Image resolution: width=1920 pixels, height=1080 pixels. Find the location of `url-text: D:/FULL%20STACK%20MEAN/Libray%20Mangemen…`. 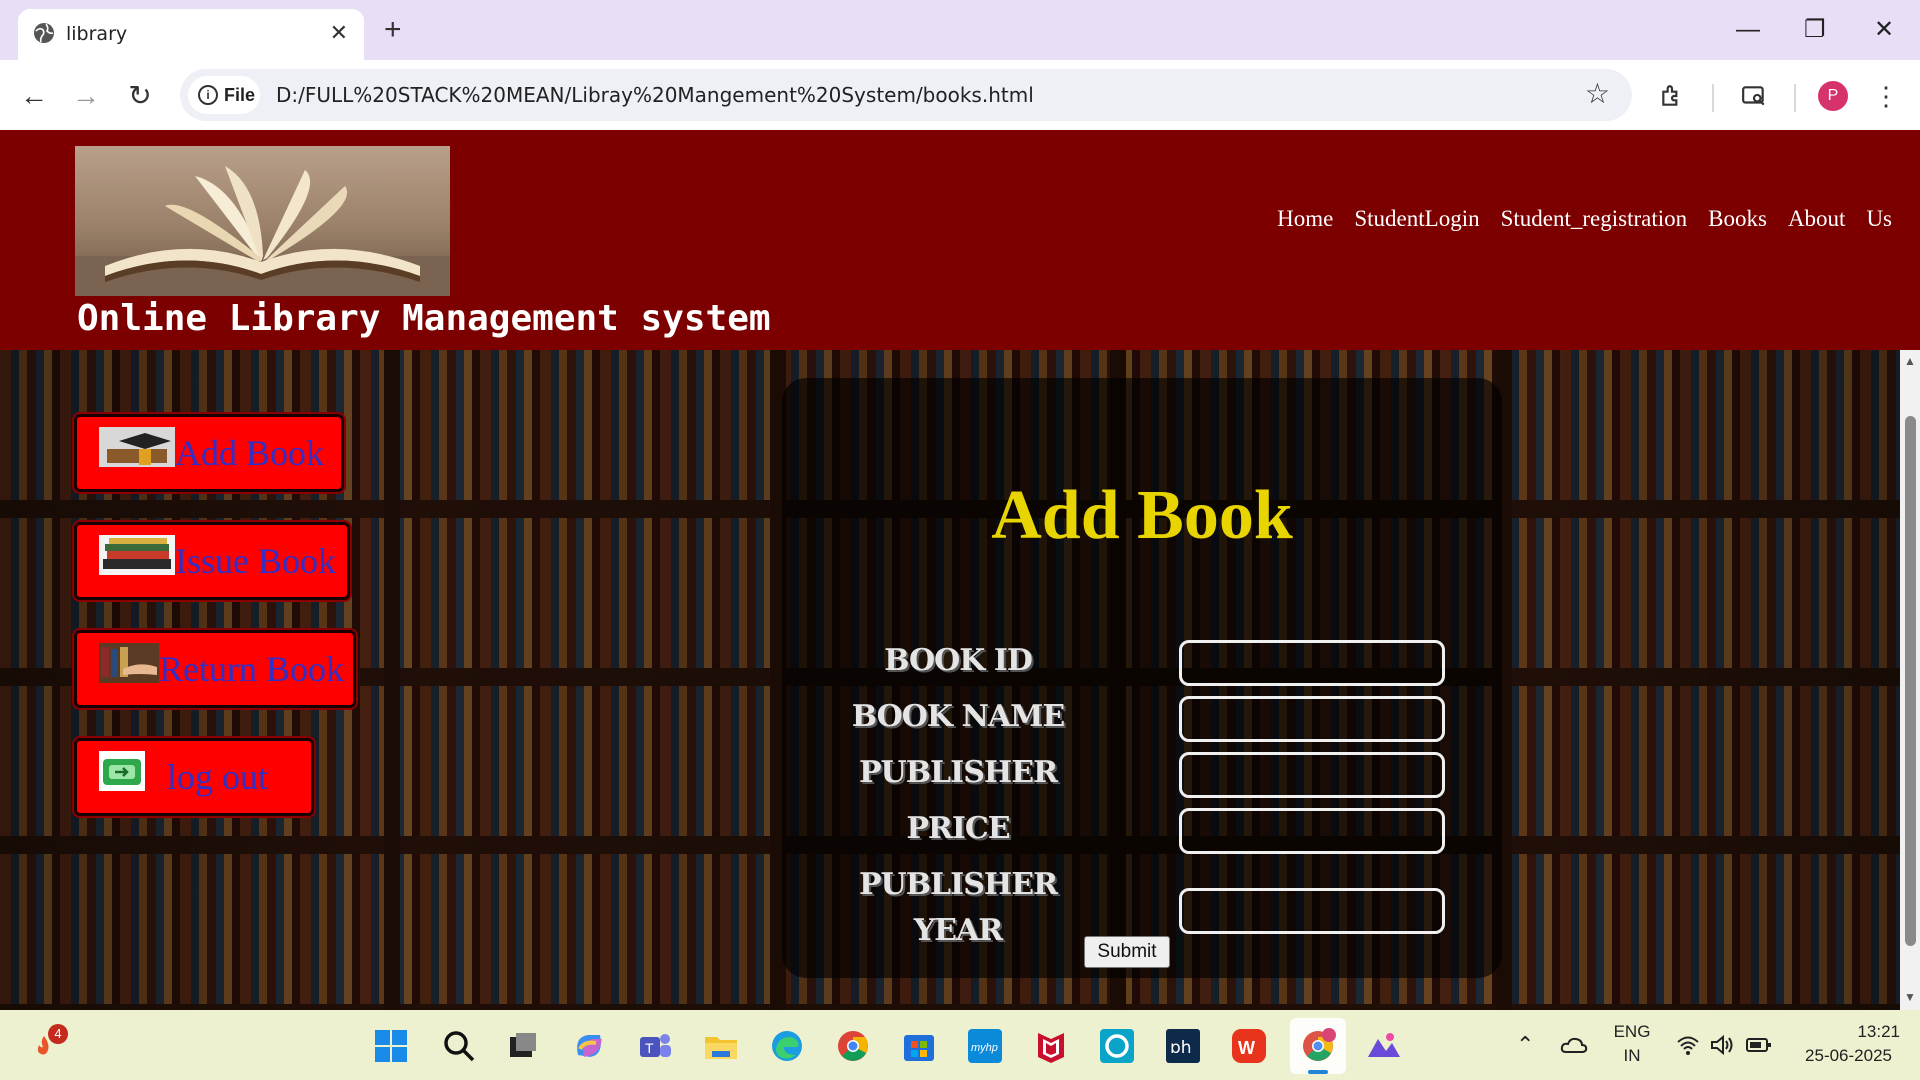

url-text: D:/FULL%20STACK%20MEAN/Libray%20Mangemen… is located at coordinates (655, 95).